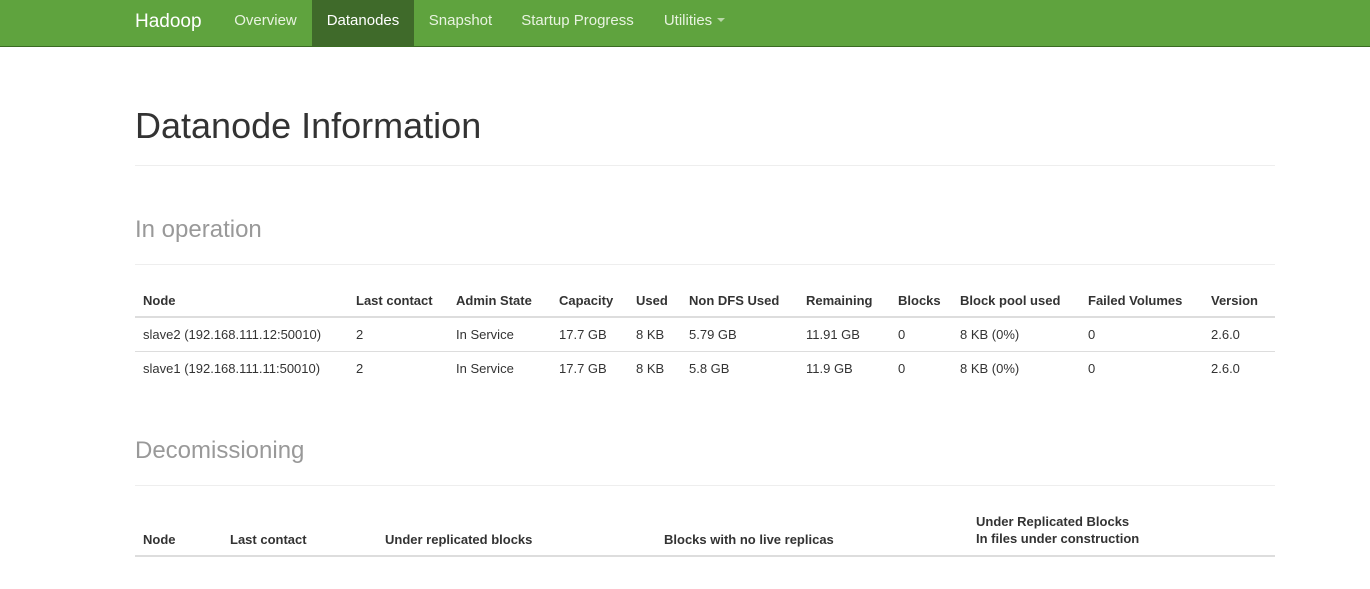  Describe the element at coordinates (1016, 305) in the screenshot. I see `column-header: Block pool used` at that location.